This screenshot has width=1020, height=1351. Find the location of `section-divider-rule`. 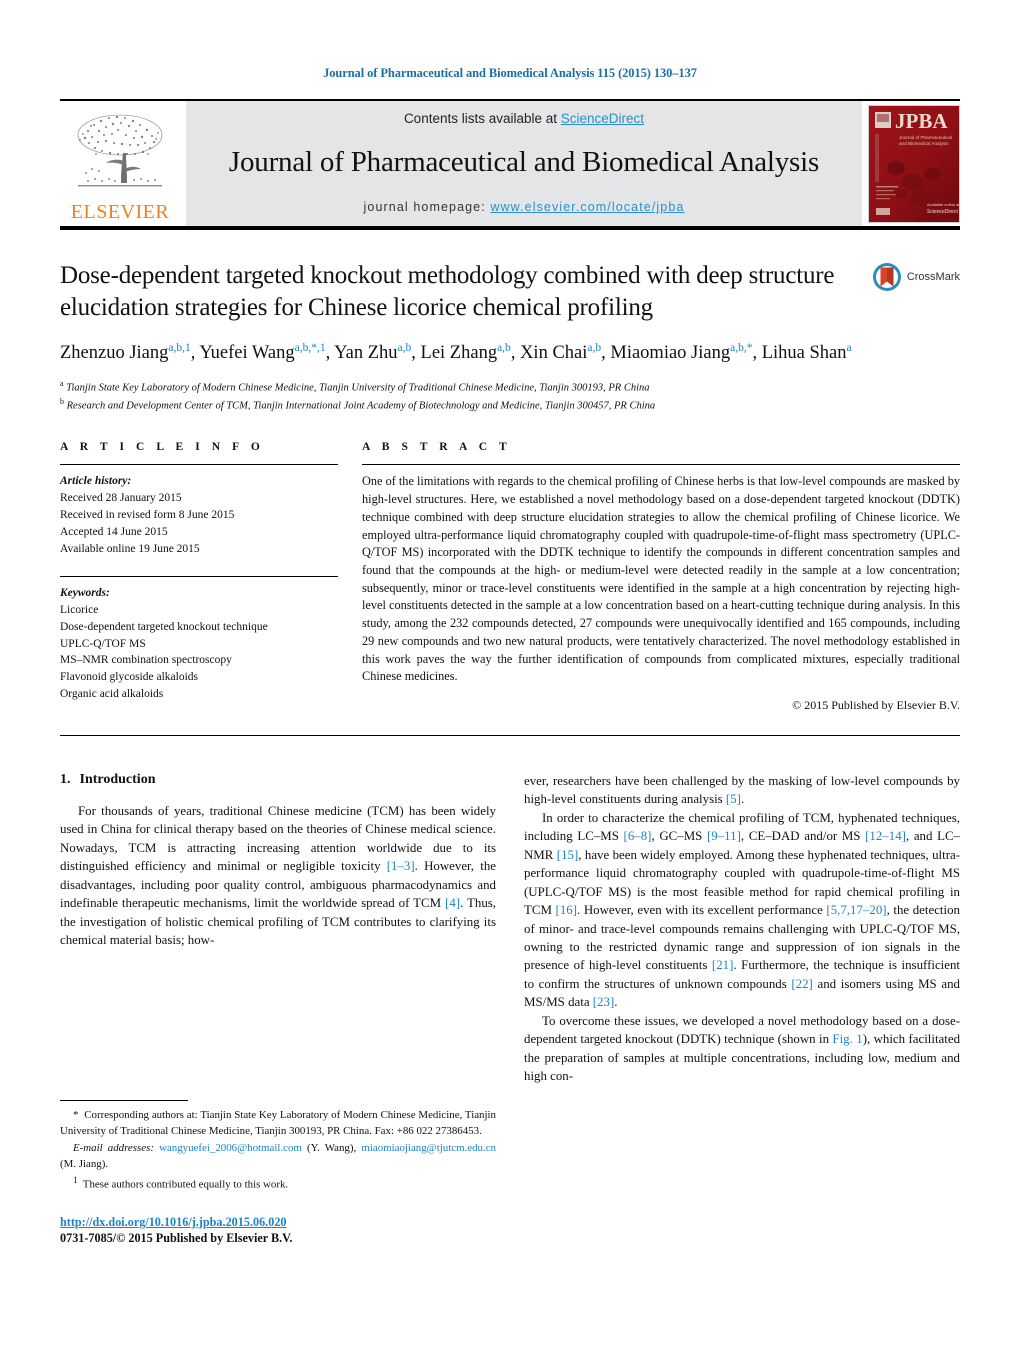

section-divider-rule is located at coordinates (510, 735).